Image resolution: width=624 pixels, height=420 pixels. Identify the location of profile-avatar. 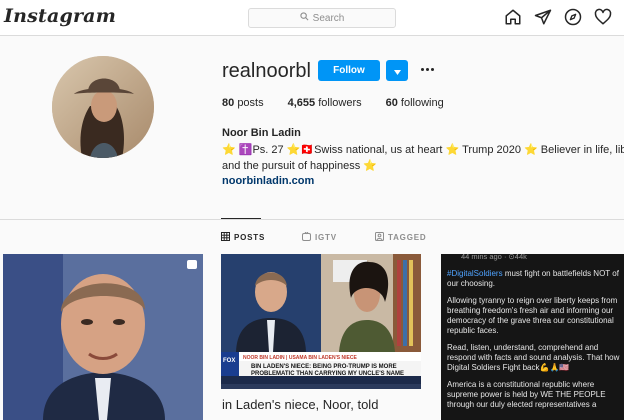
(103, 107).